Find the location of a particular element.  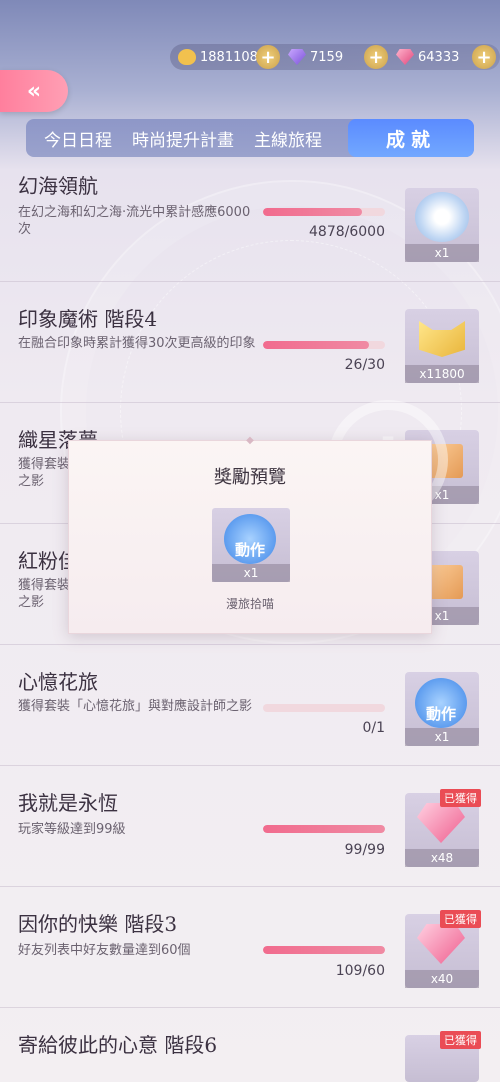

gold-cat-icon is located at coordinates (442, 339).